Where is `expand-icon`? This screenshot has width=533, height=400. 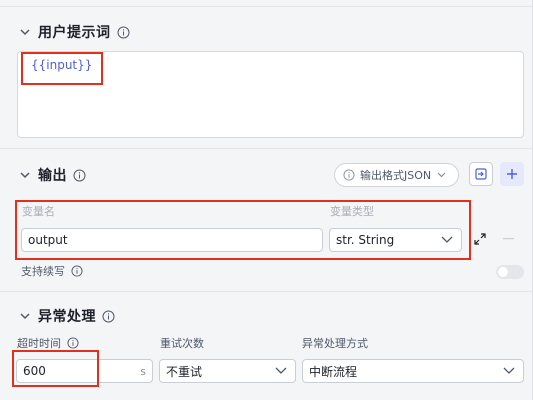
expand-icon is located at coordinates (480, 239).